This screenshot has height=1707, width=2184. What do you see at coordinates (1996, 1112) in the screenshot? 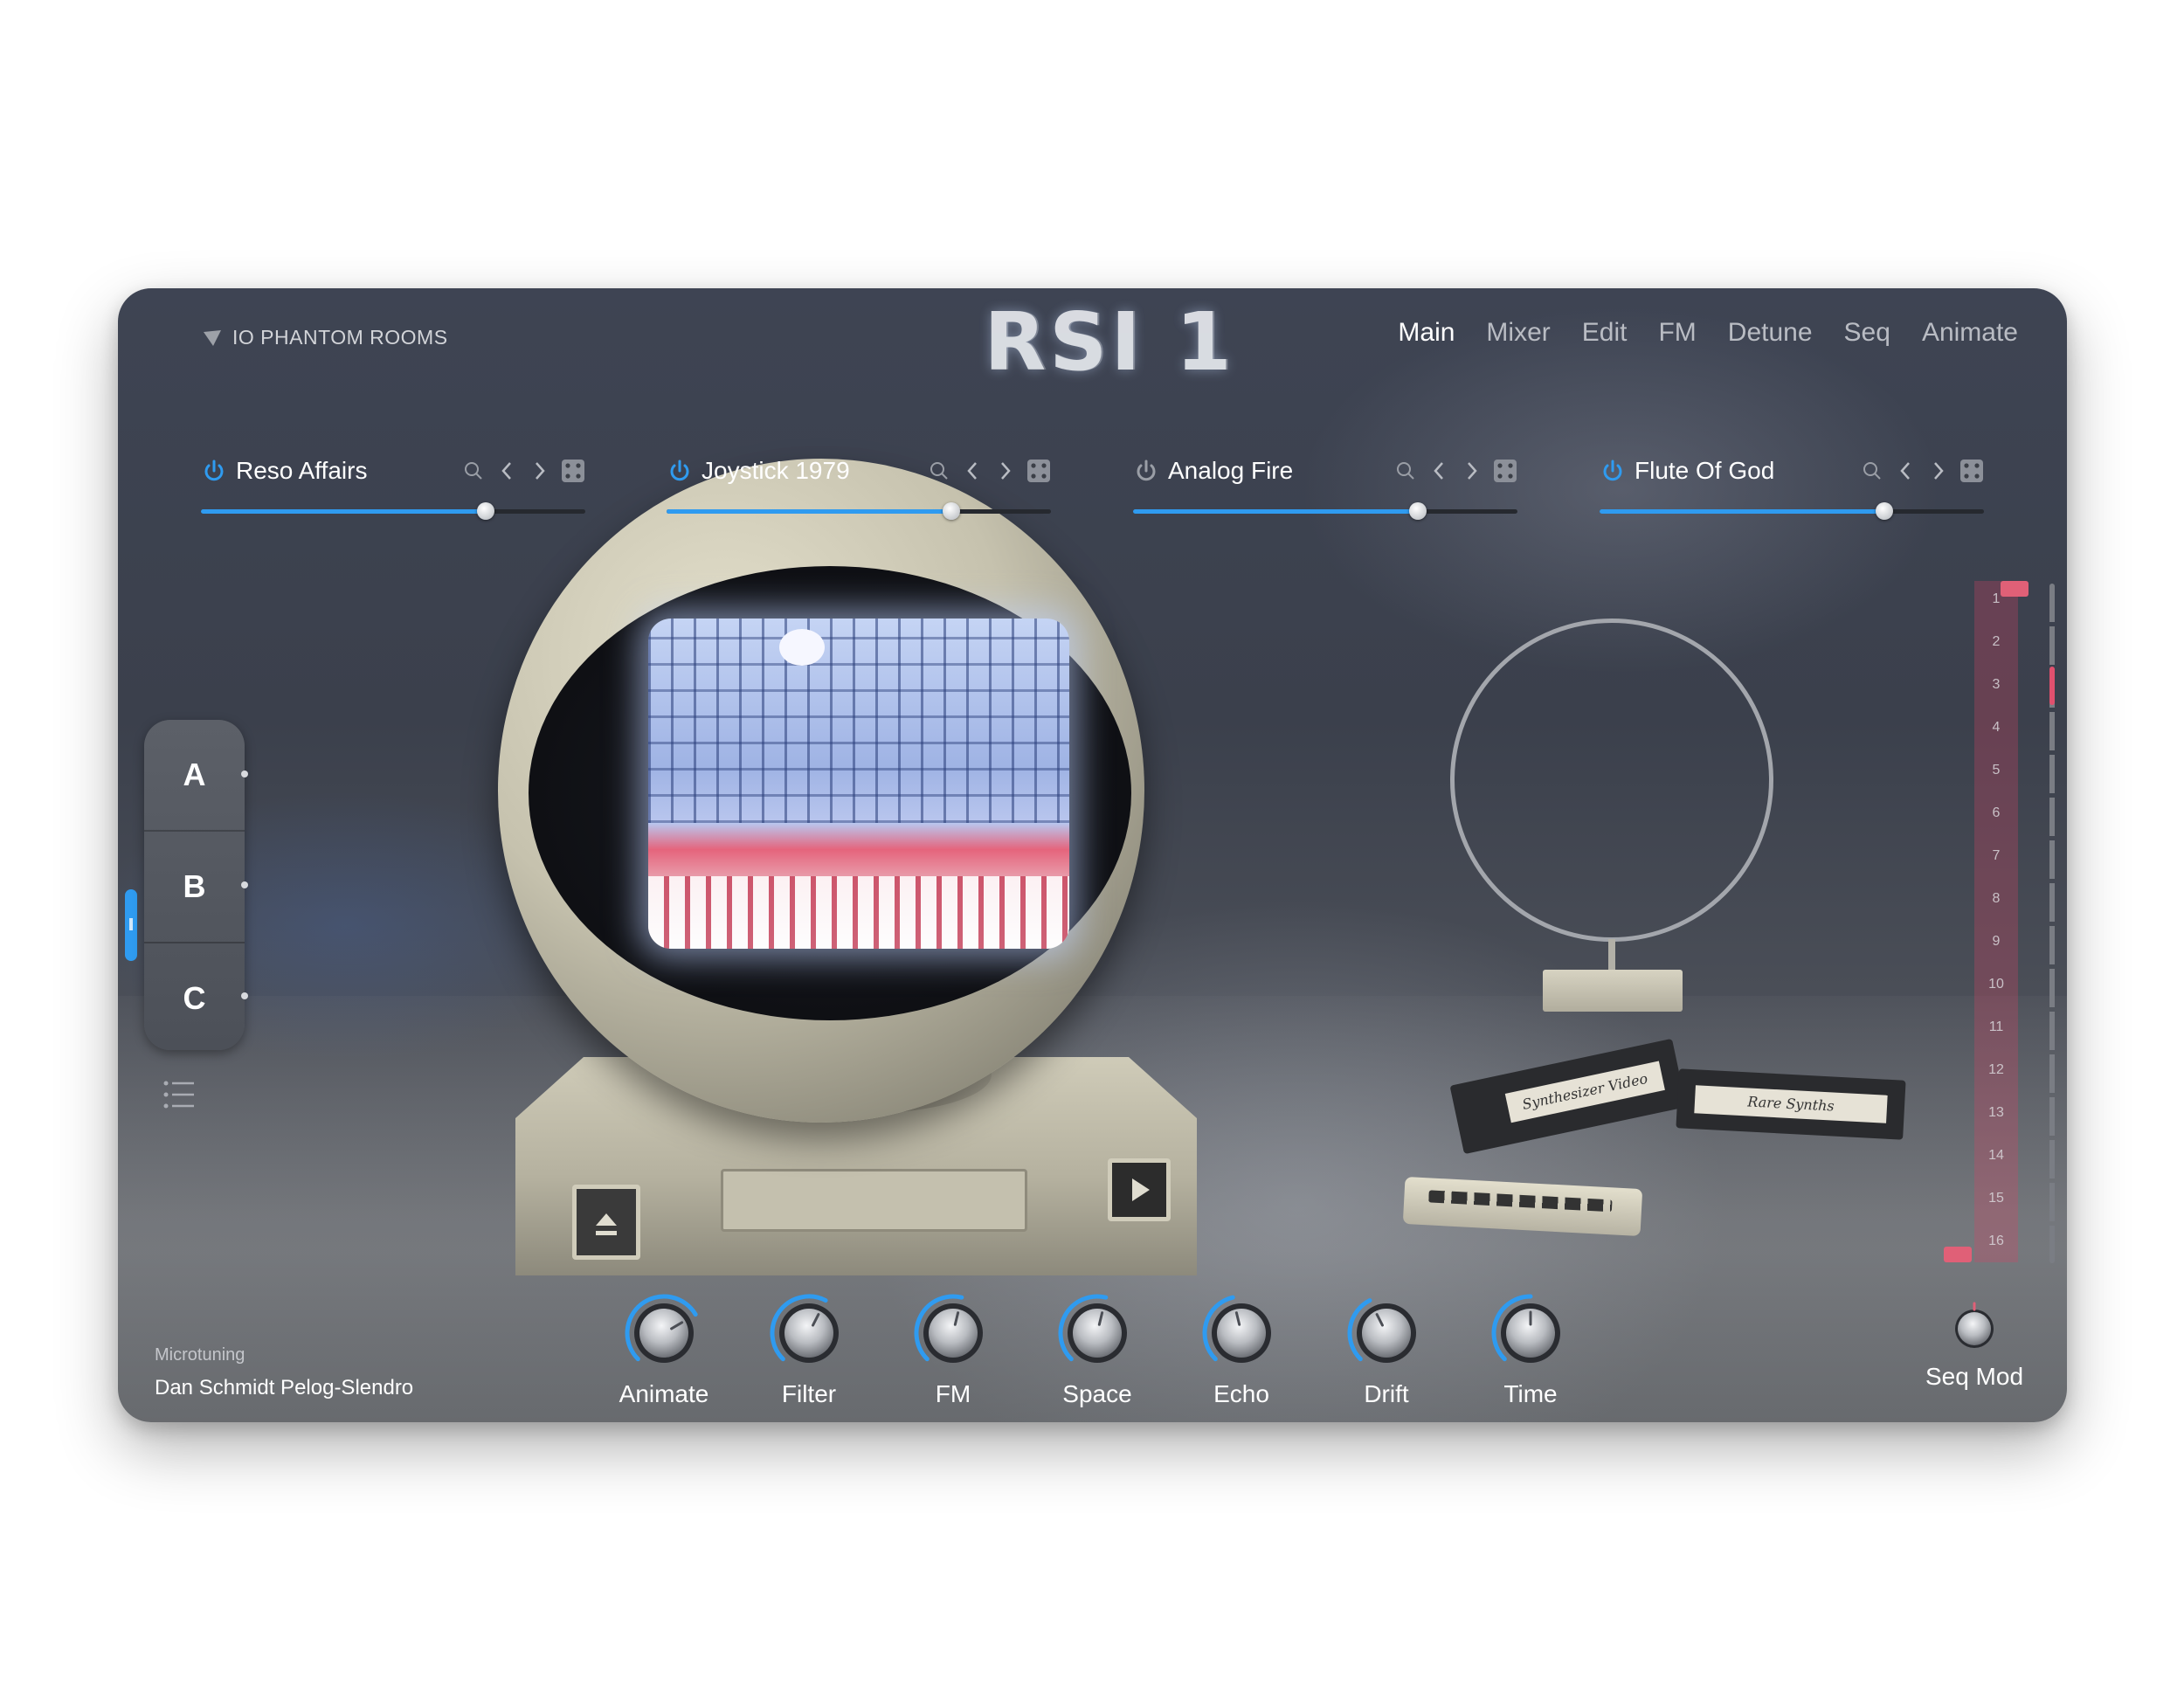
I see `seq-step-number: 13` at bounding box center [1996, 1112].